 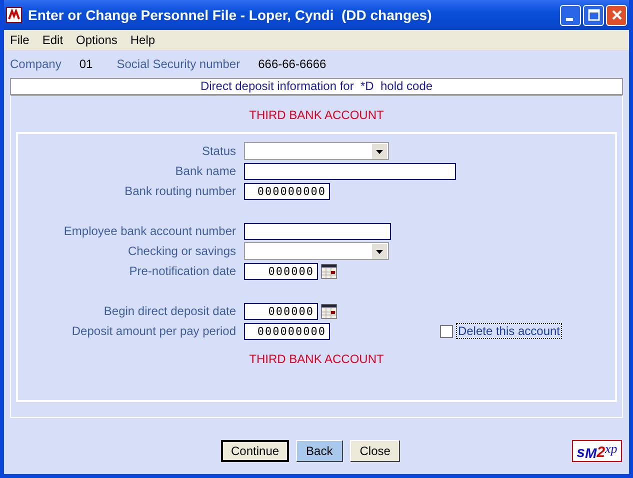 What do you see at coordinates (446, 331) in the screenshot?
I see `checkbox` at bounding box center [446, 331].